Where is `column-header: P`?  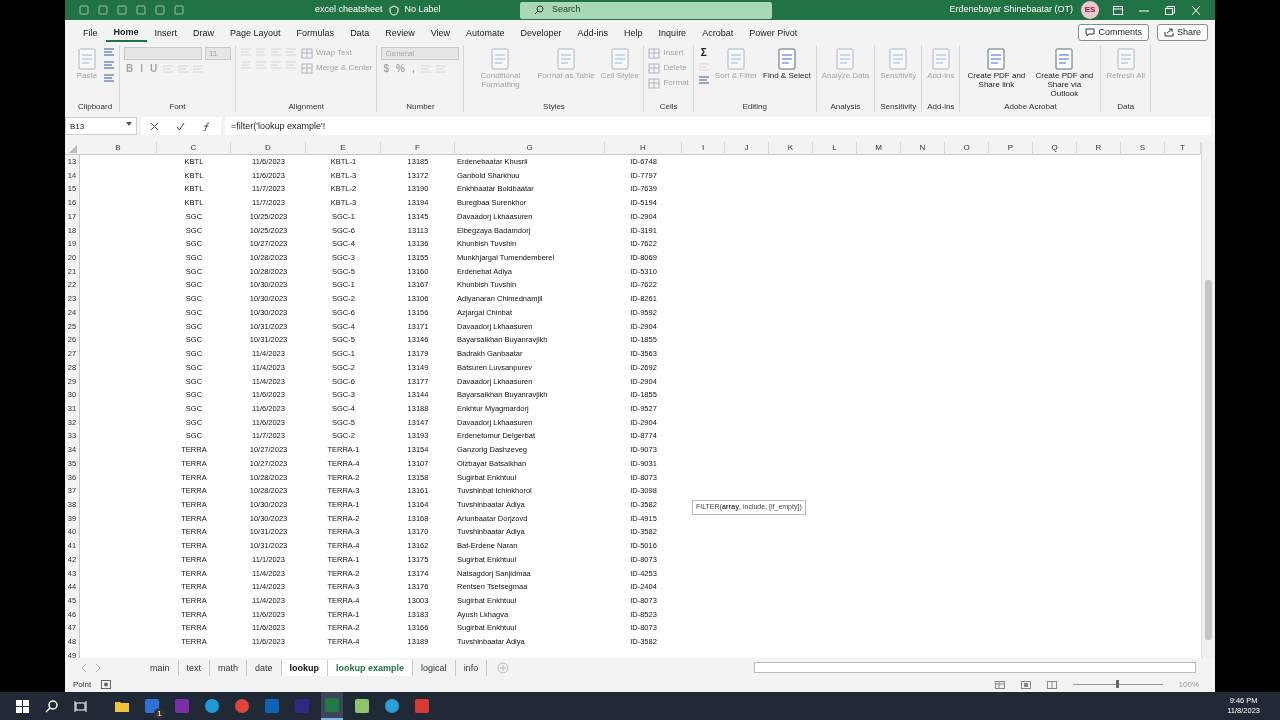
column-header: P is located at coordinates (1011, 148).